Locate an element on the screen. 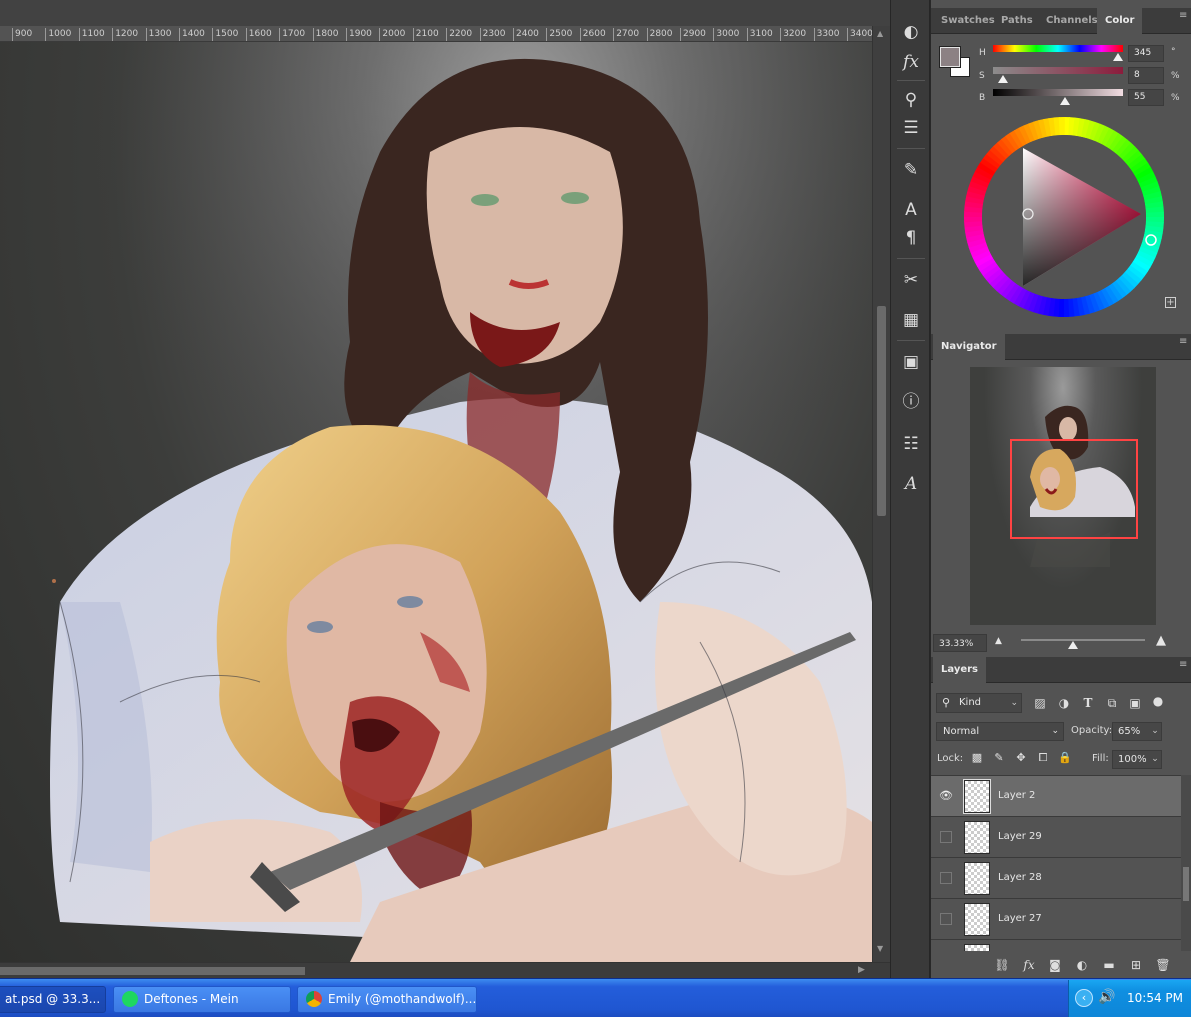  character-icon: A is located at coordinates (911, 210).